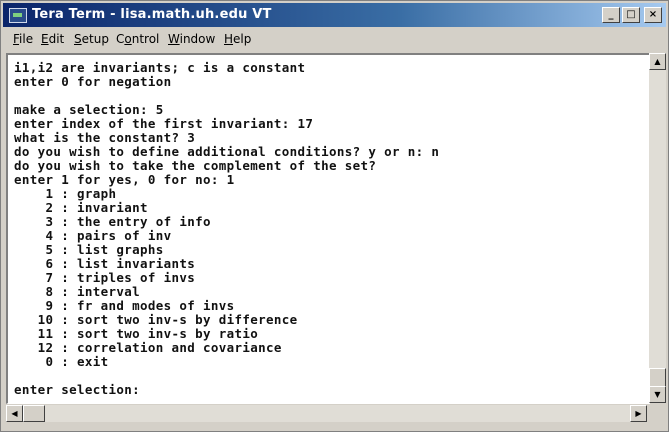 This screenshot has height=432, width=669. I want to click on terminal-line: what is the constant? 3, so click(105, 137).